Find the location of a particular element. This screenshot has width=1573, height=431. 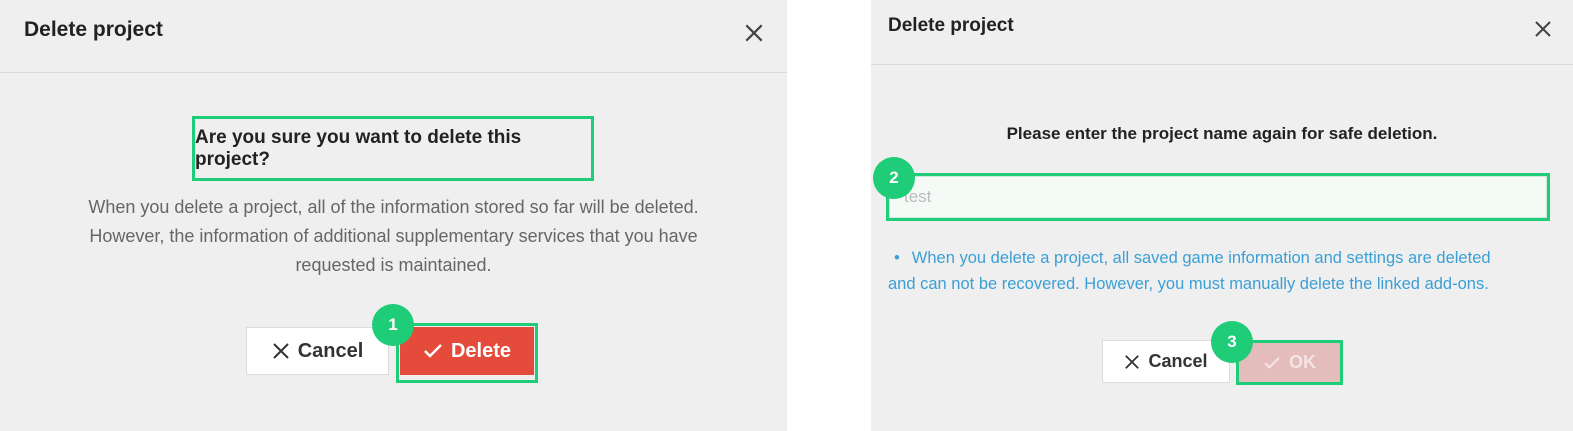

cancel-button: Cancel is located at coordinates (317, 351).